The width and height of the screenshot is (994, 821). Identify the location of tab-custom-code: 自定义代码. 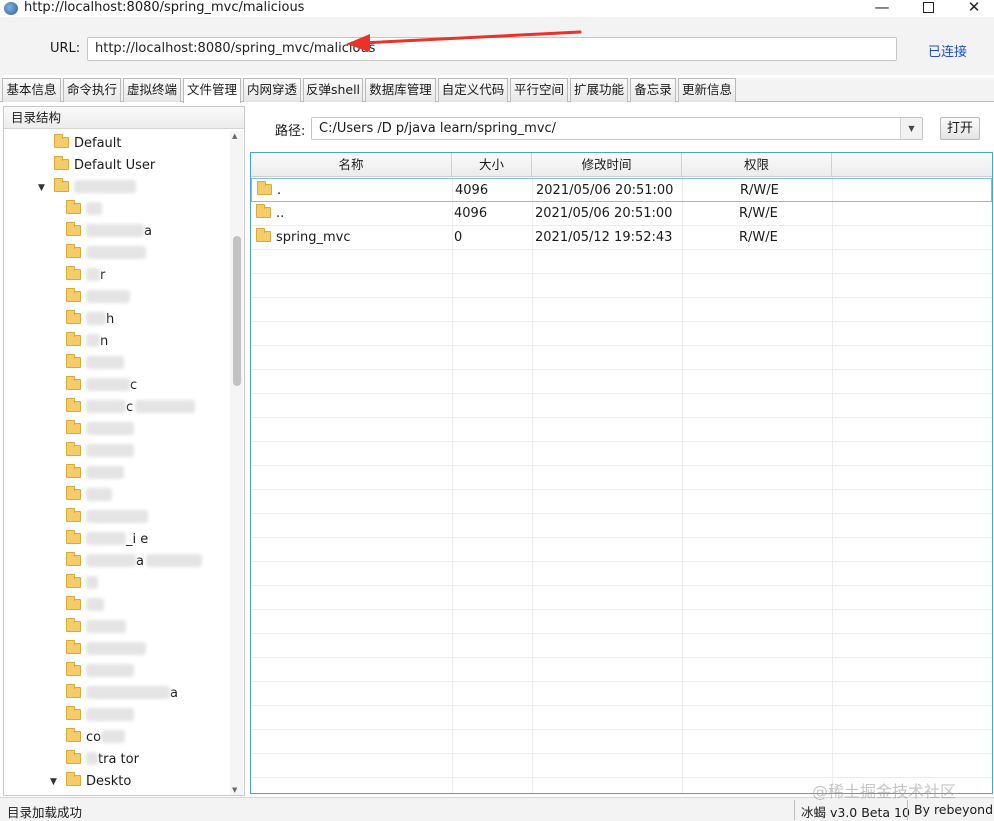
(473, 90).